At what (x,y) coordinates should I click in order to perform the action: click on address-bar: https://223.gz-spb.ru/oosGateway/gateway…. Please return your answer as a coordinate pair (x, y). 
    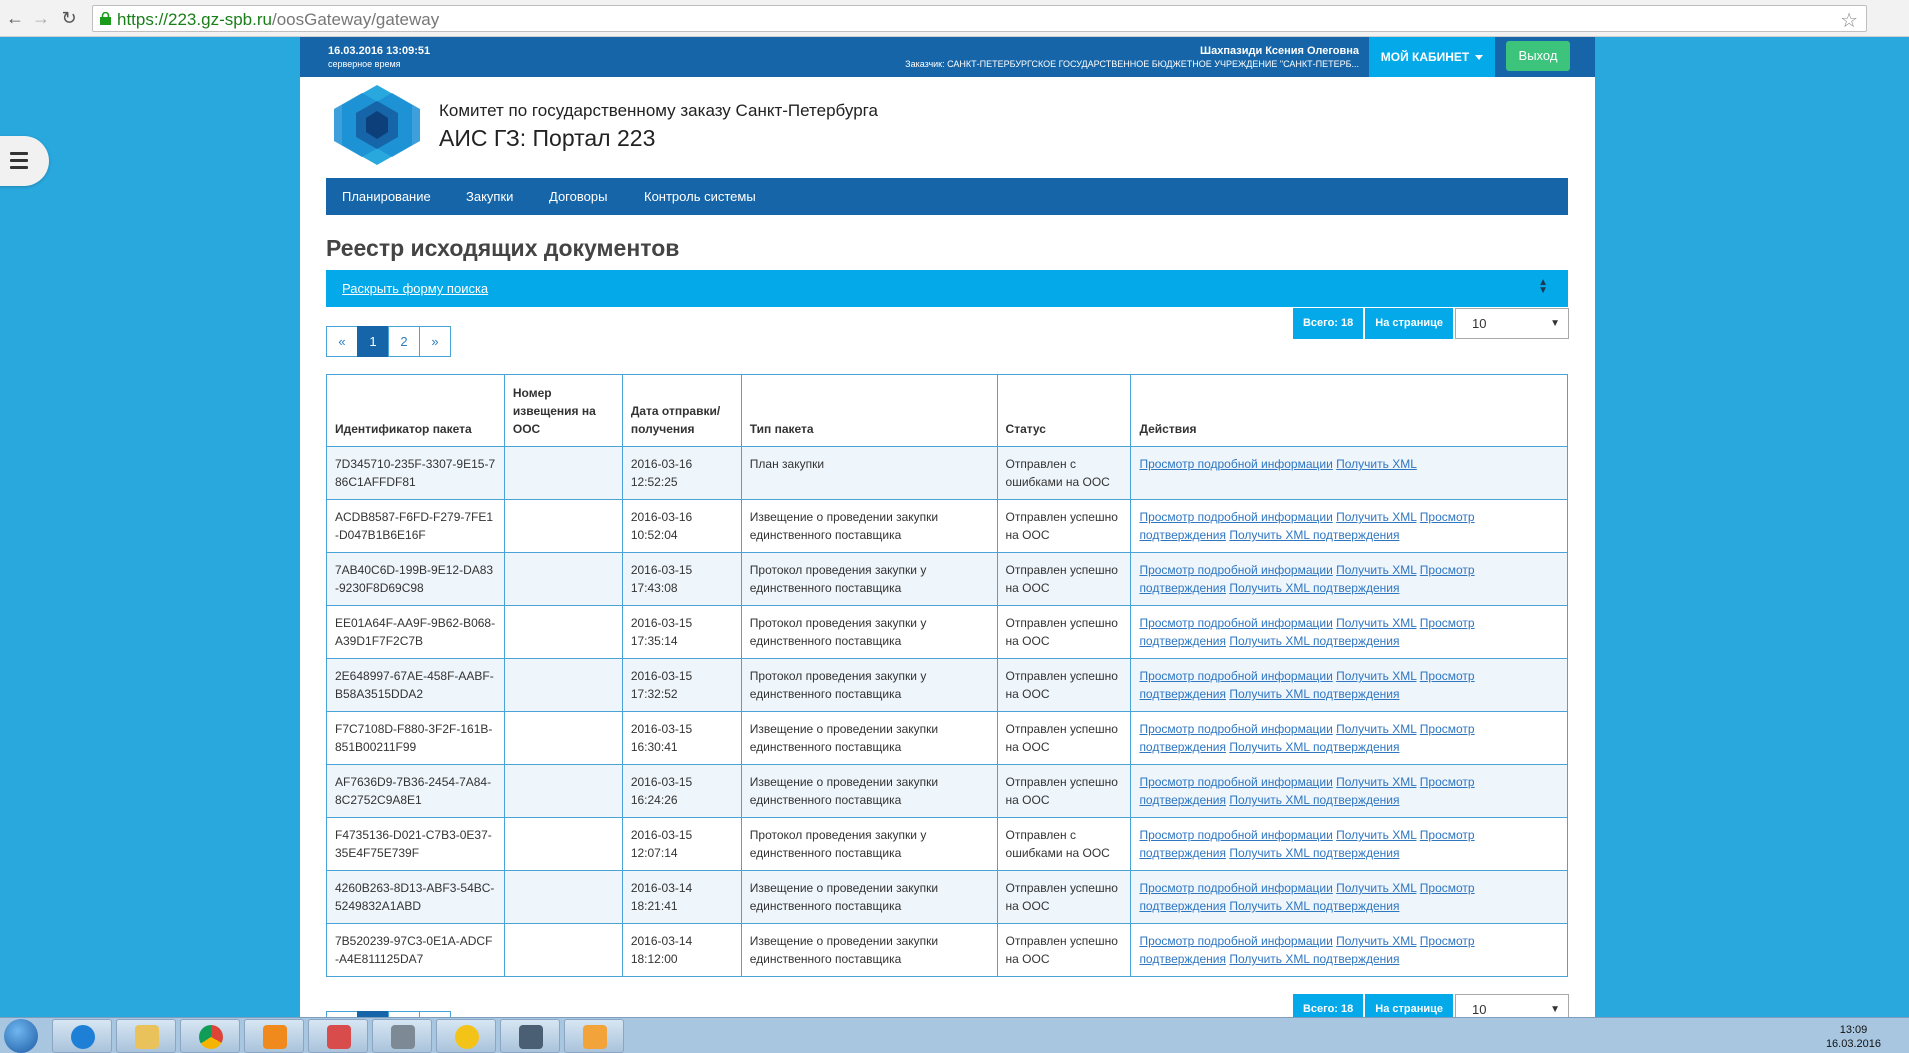
    Looking at the image, I should click on (979, 18).